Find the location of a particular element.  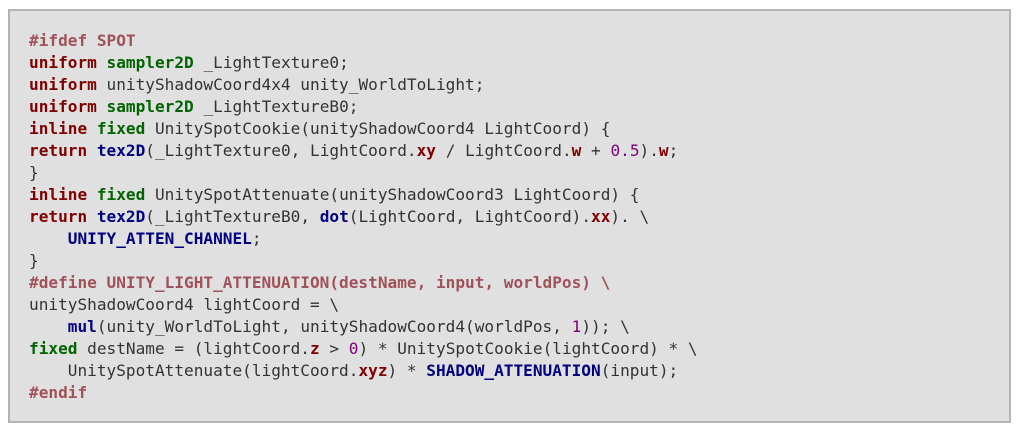

code-token-plain: (input); is located at coordinates (639, 370).